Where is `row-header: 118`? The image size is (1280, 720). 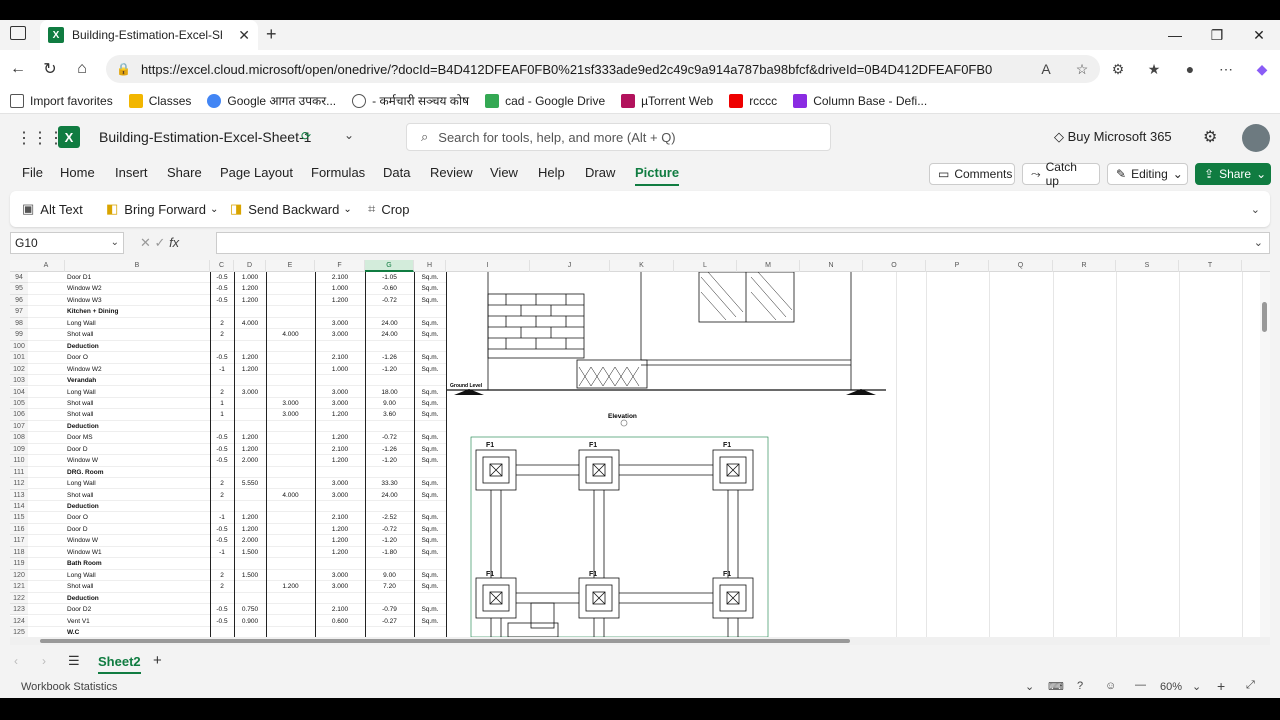
row-header: 118 is located at coordinates (19, 552).